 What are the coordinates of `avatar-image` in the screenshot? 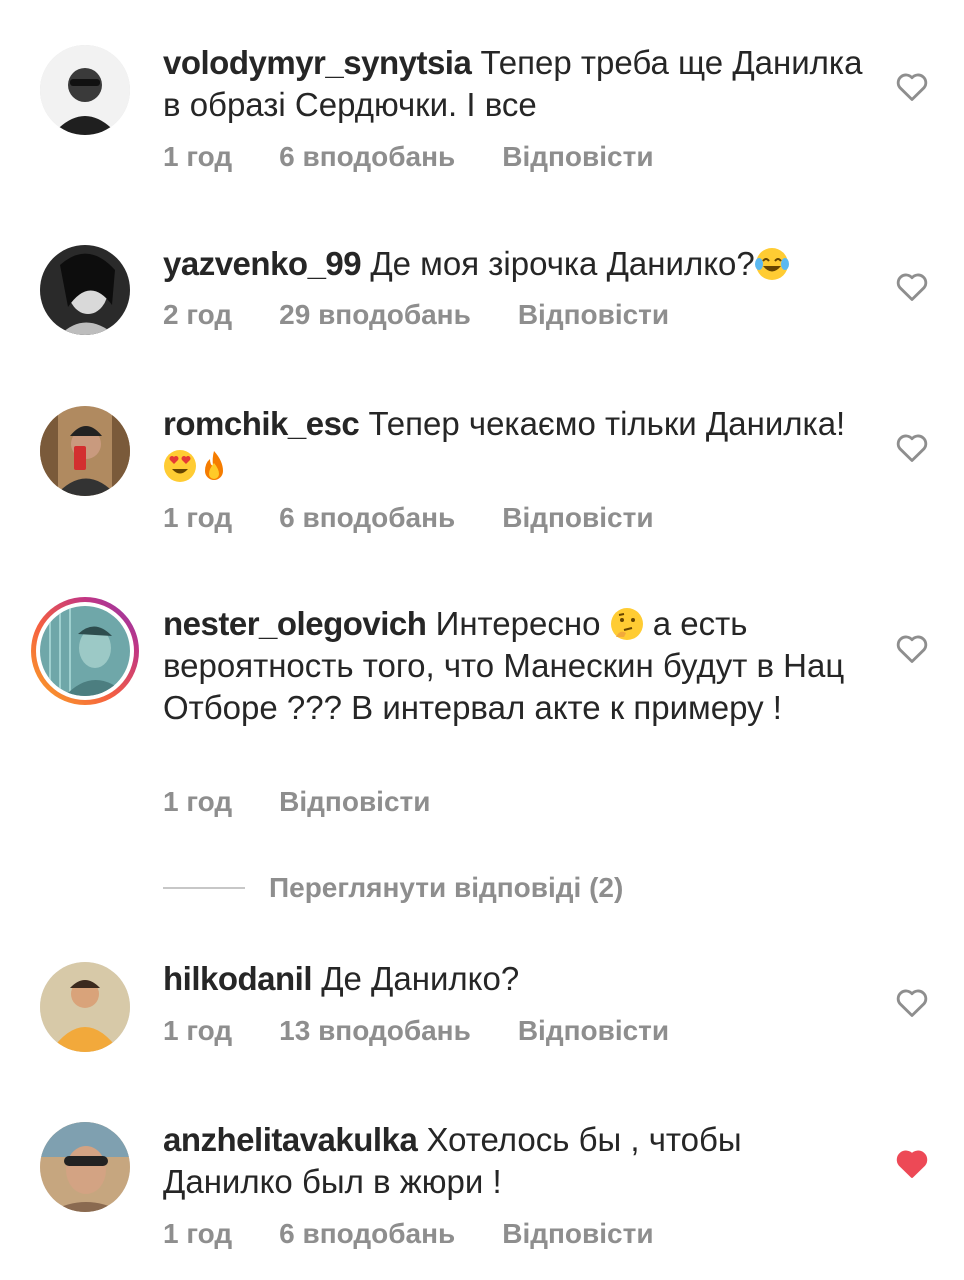 It's located at (85, 651).